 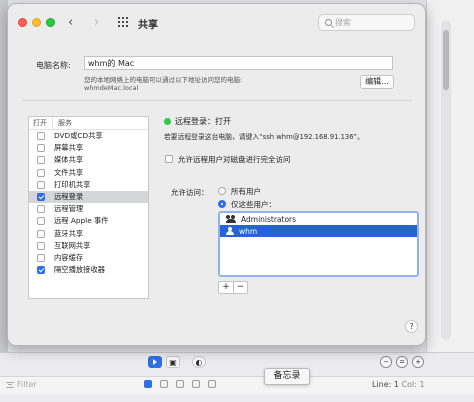 What do you see at coordinates (111, 88) in the screenshot?
I see `local-hostname: whmdeMac.local` at bounding box center [111, 88].